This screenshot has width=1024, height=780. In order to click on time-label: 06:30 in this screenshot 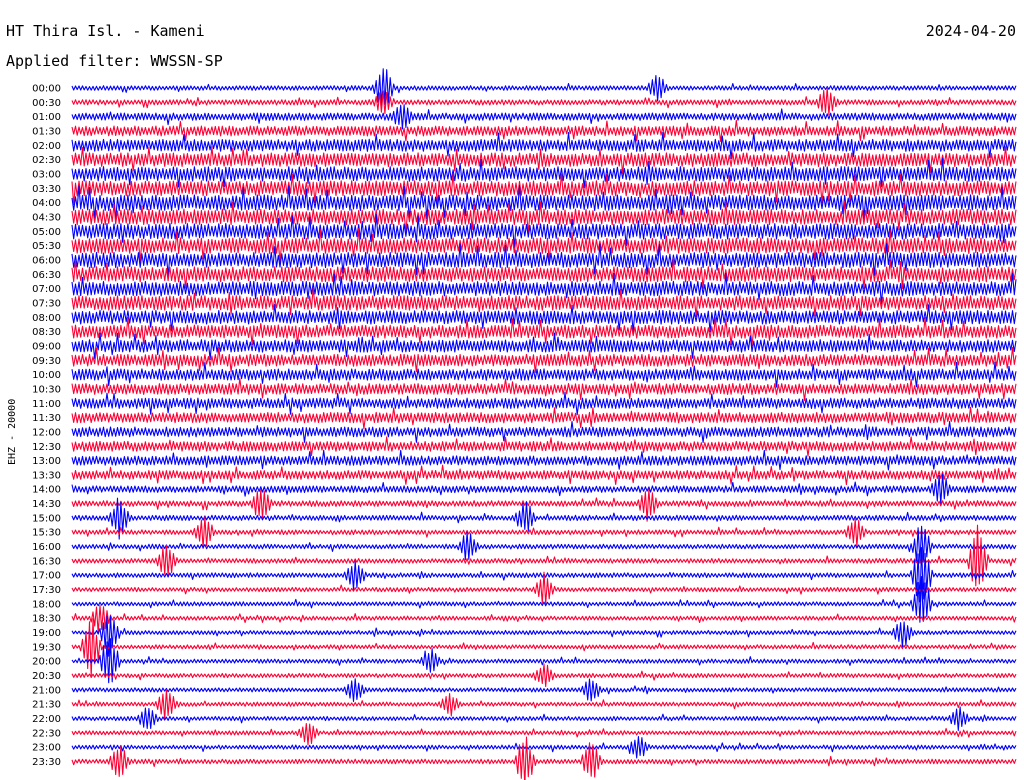, I will do `click(46, 275)`.